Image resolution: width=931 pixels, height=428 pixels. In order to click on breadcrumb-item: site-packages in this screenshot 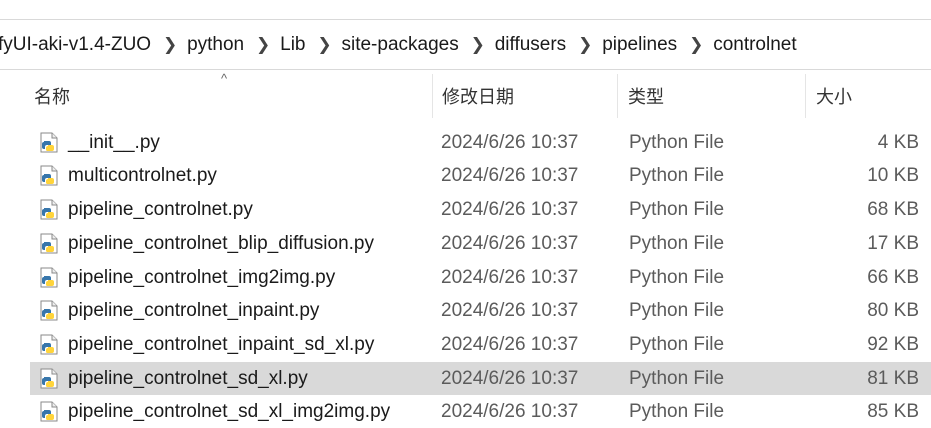, I will do `click(404, 45)`.